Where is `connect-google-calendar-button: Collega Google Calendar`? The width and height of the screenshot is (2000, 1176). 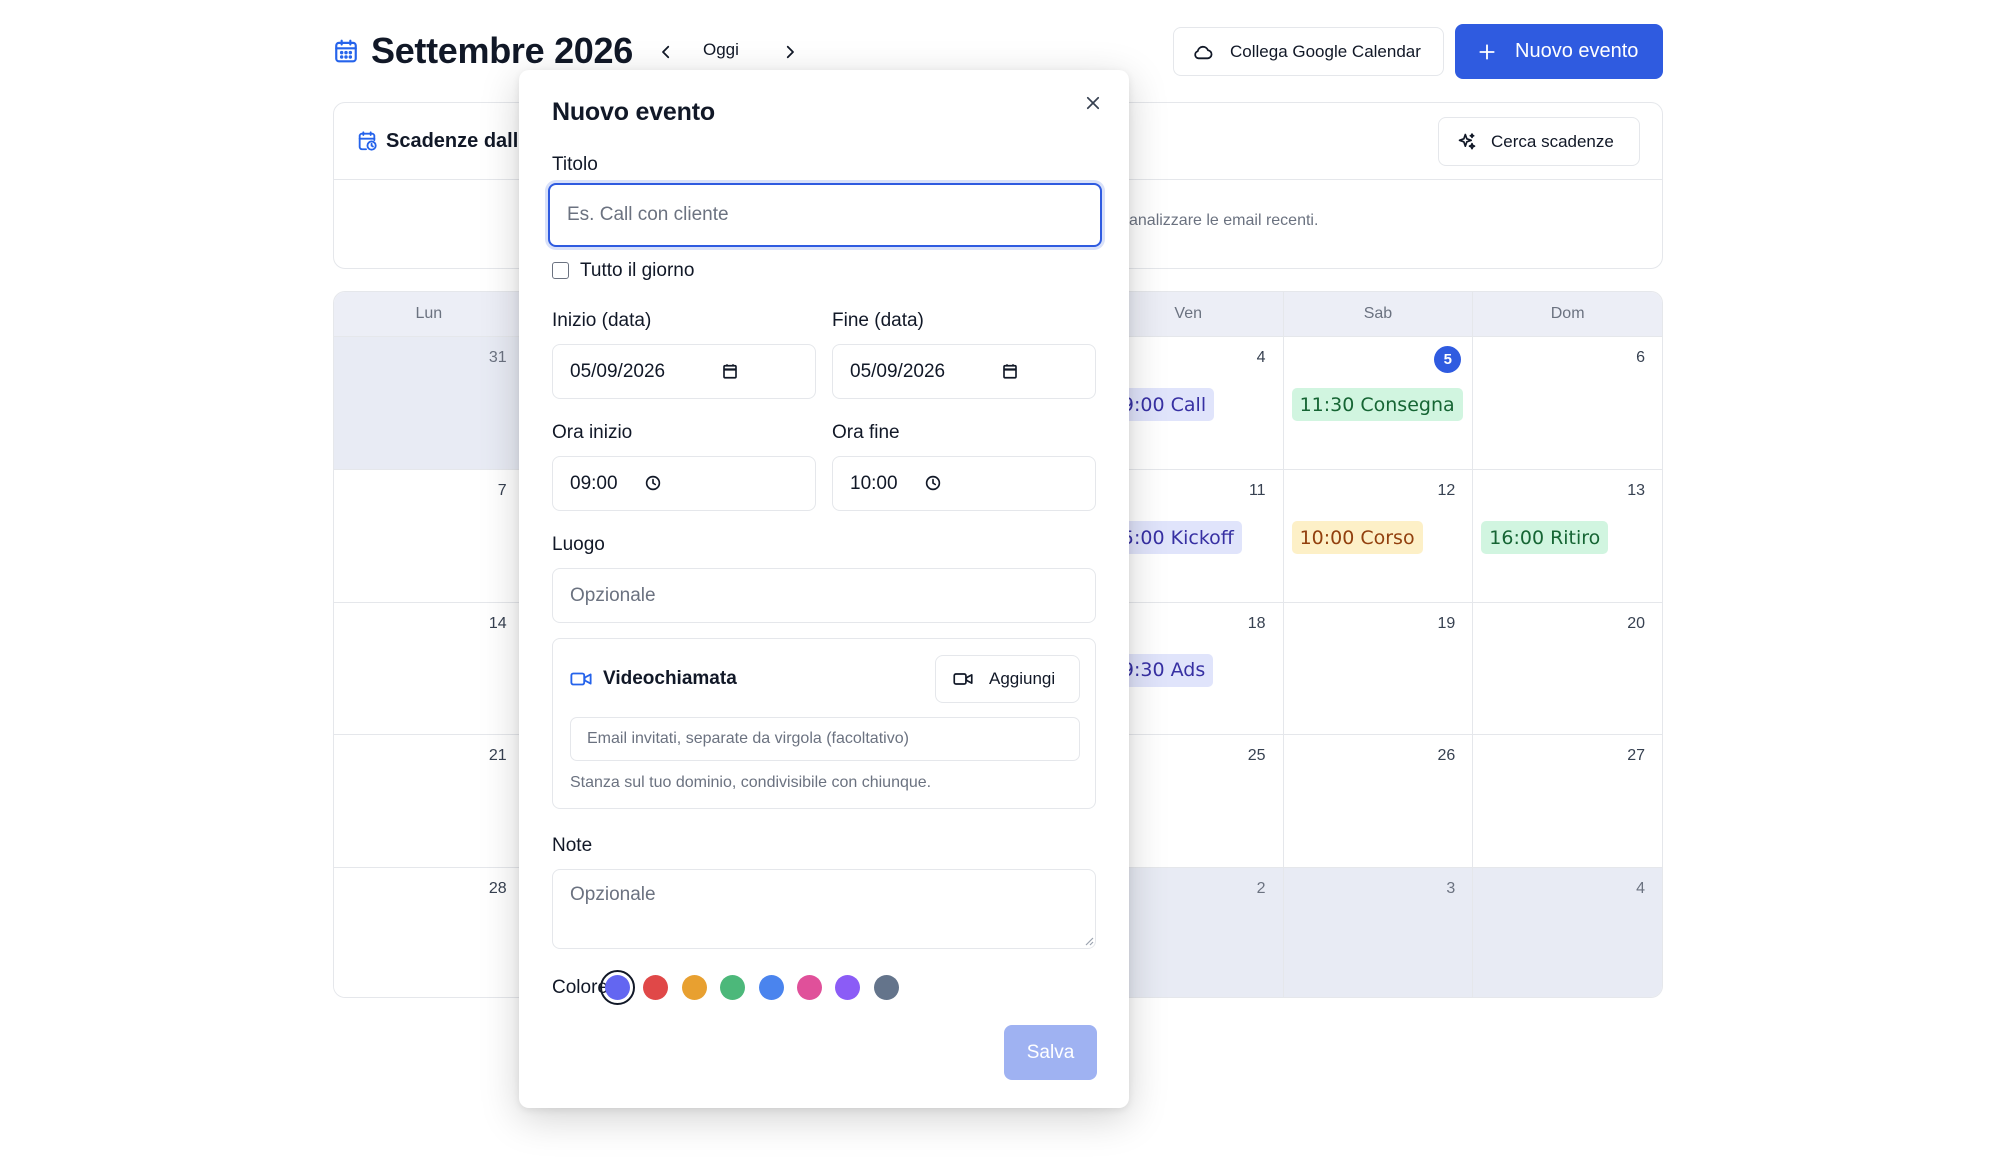 connect-google-calendar-button: Collega Google Calendar is located at coordinates (1308, 51).